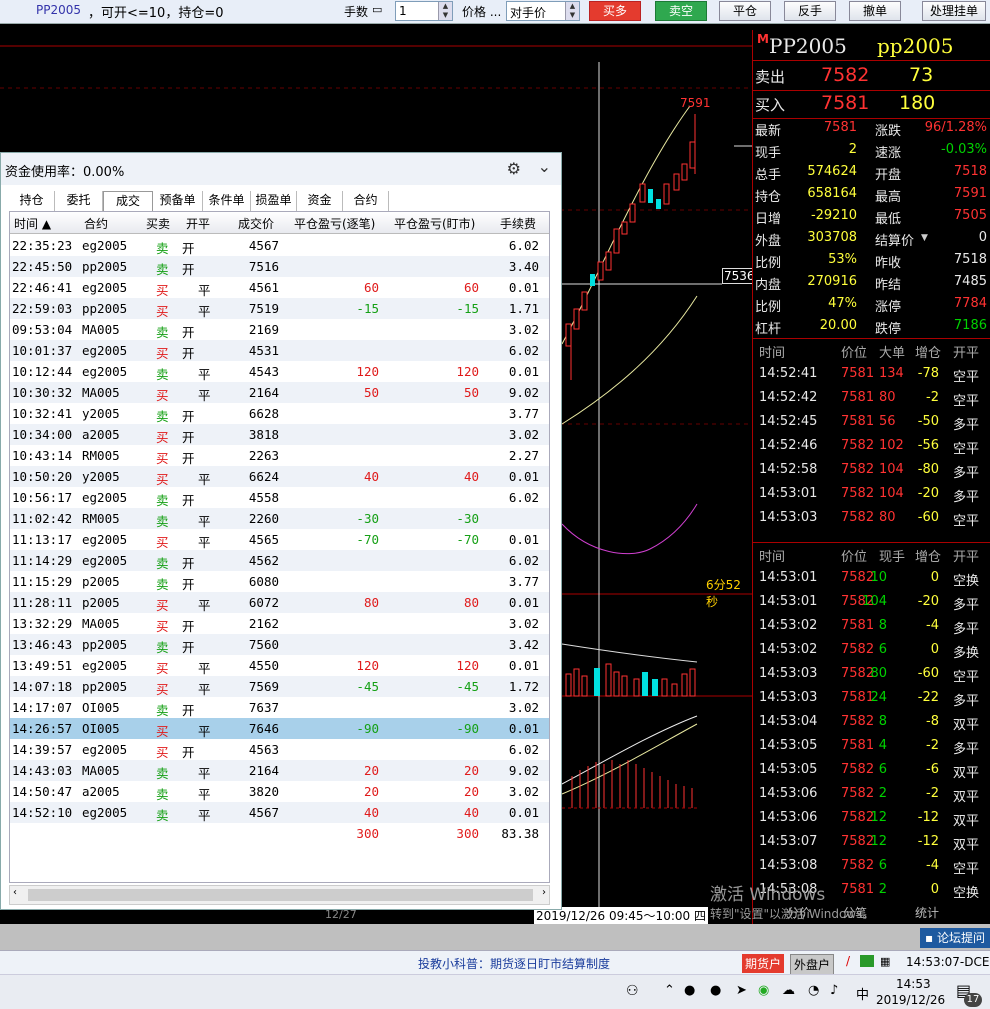 The width and height of the screenshot is (990, 1009). What do you see at coordinates (279, 413) in the screenshot?
I see `table-row: 10:32:41 y2005 卖开 6628 3.77` at bounding box center [279, 413].